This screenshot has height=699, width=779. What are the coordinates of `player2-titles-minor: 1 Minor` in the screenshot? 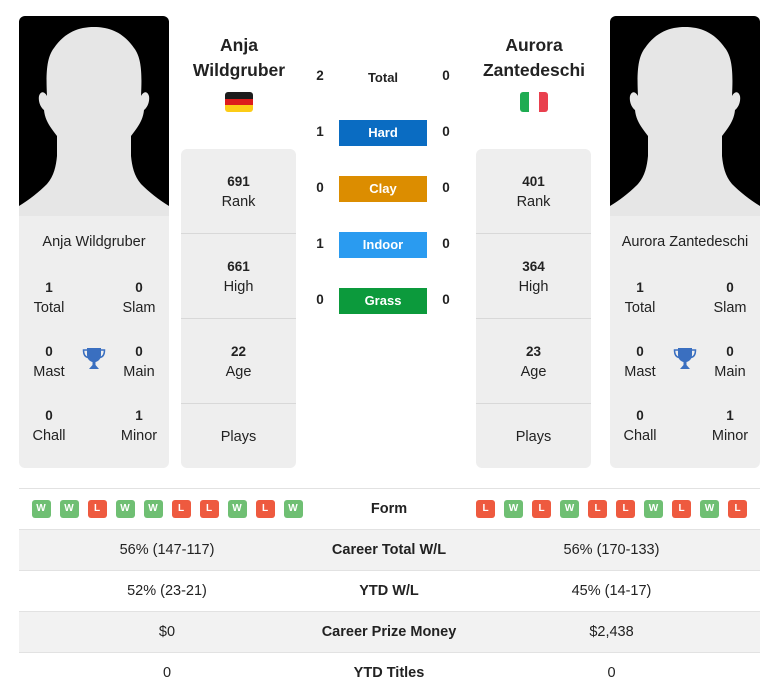 It's located at (730, 426).